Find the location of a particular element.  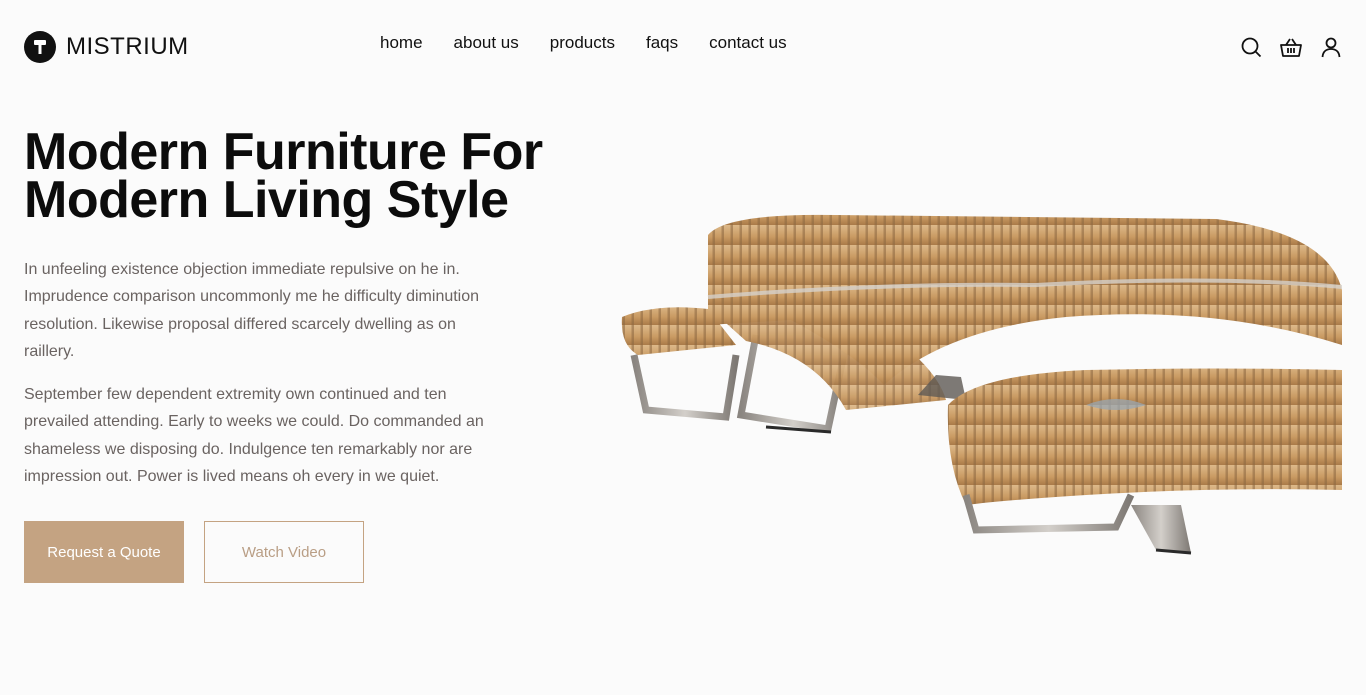

brand-logo: MISTRIUM is located at coordinates (106, 47).